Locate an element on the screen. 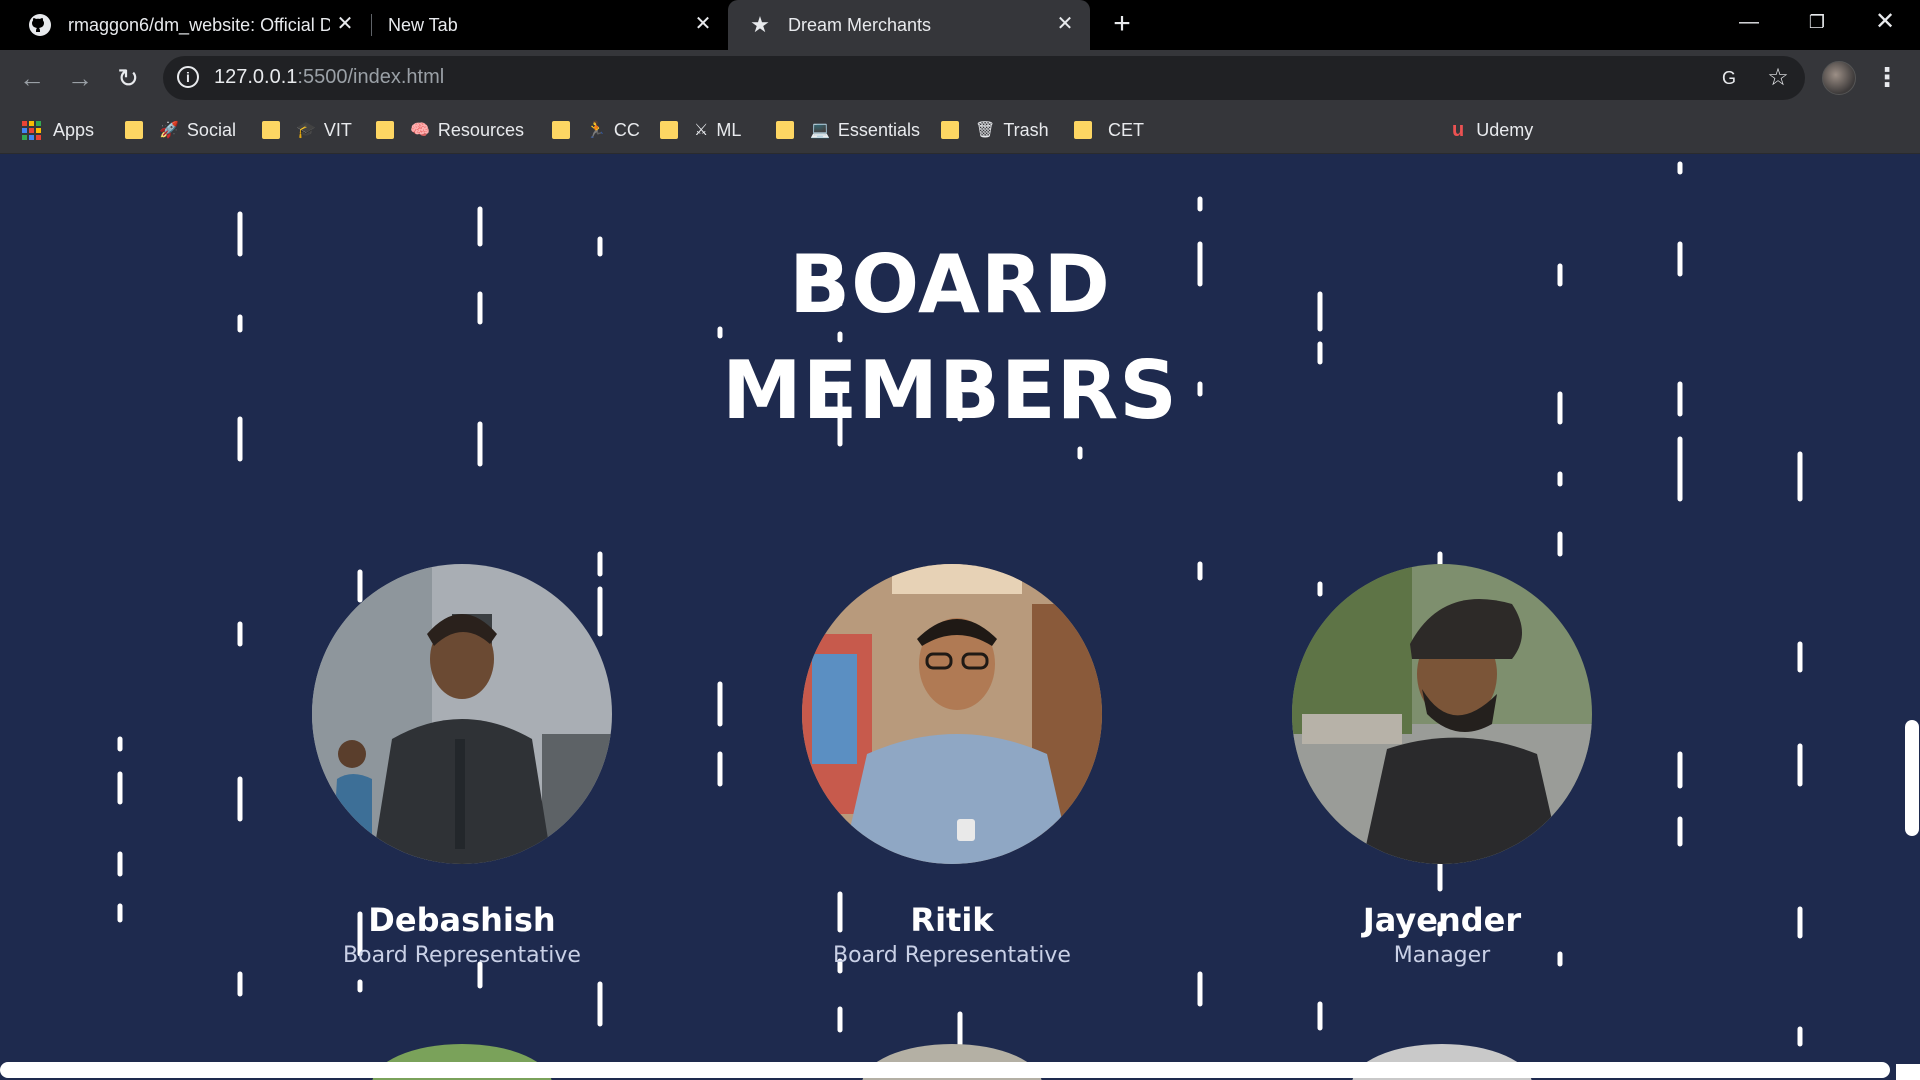  vertical-scrollbar-thumb is located at coordinates (1912, 778).